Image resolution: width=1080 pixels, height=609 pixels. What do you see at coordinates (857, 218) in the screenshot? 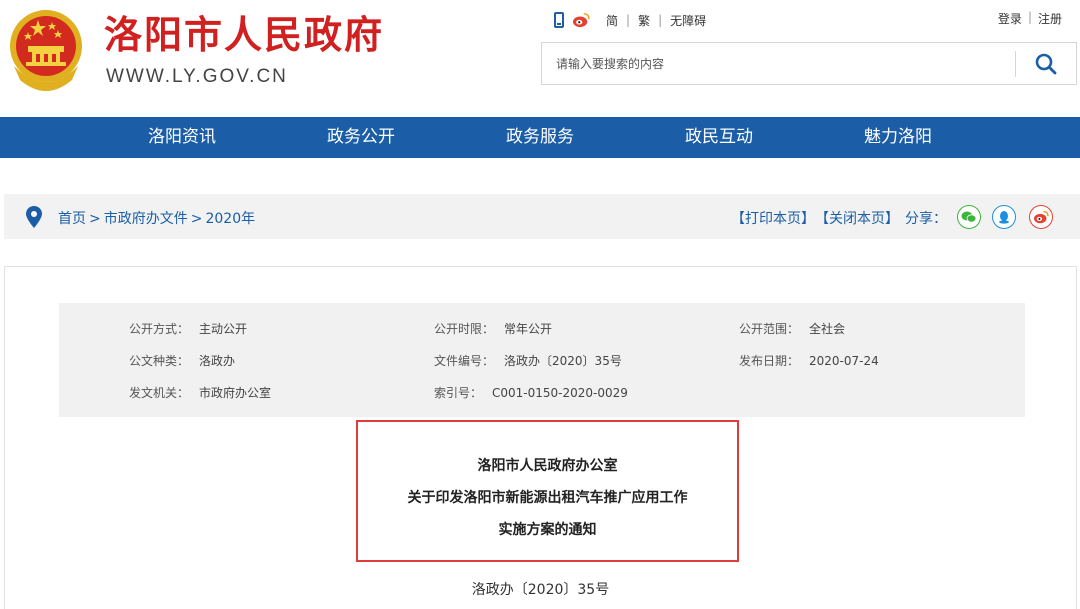
I see `close-page-link: 【关闭本页】` at bounding box center [857, 218].